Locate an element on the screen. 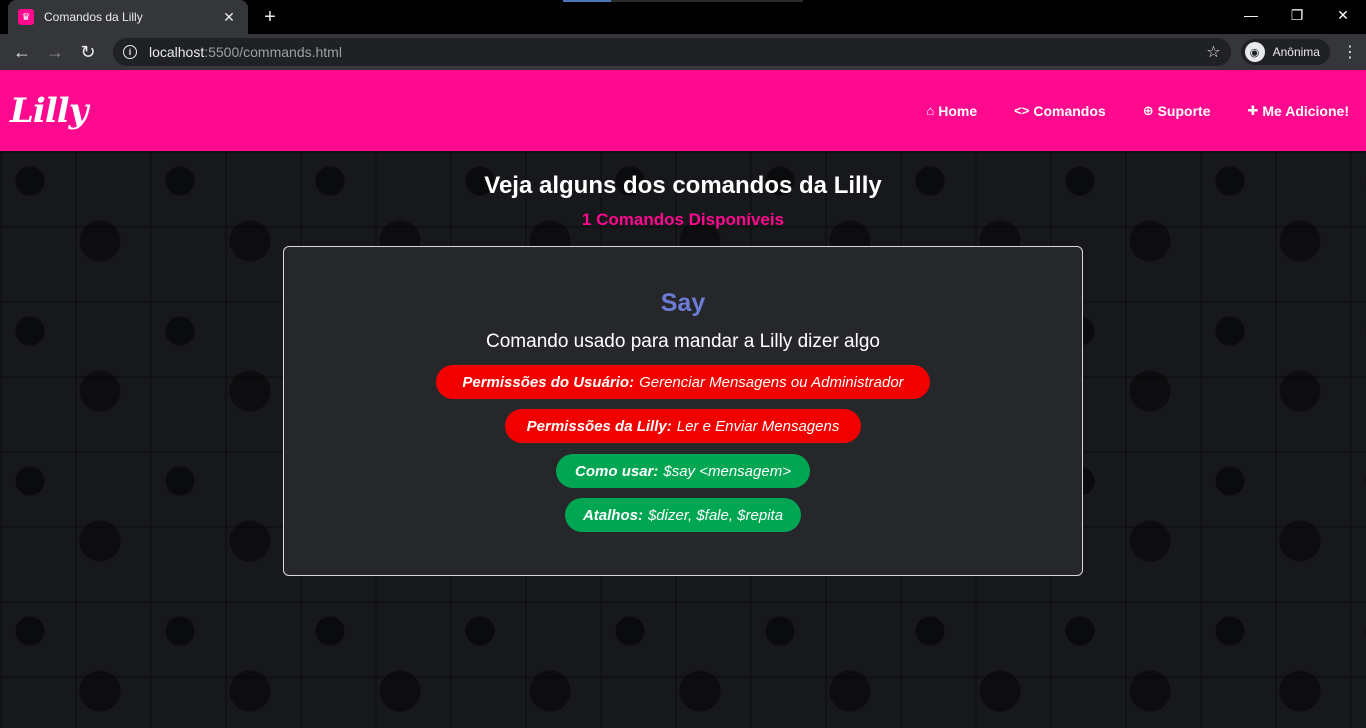 The width and height of the screenshot is (1366, 728). browser-tab: ♛ Comandos da Lilly ✕ is located at coordinates (128, 17).